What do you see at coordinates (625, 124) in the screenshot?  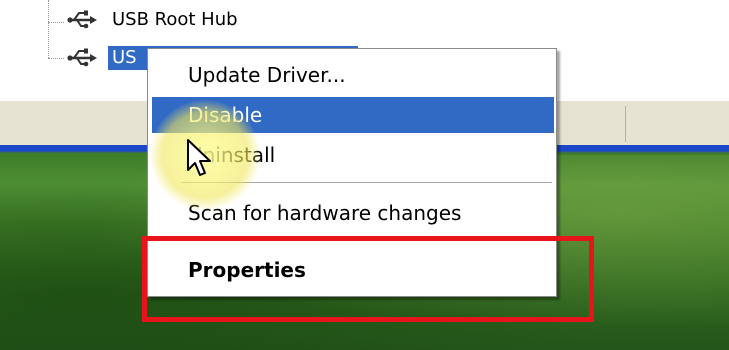 I see `status-divider` at bounding box center [625, 124].